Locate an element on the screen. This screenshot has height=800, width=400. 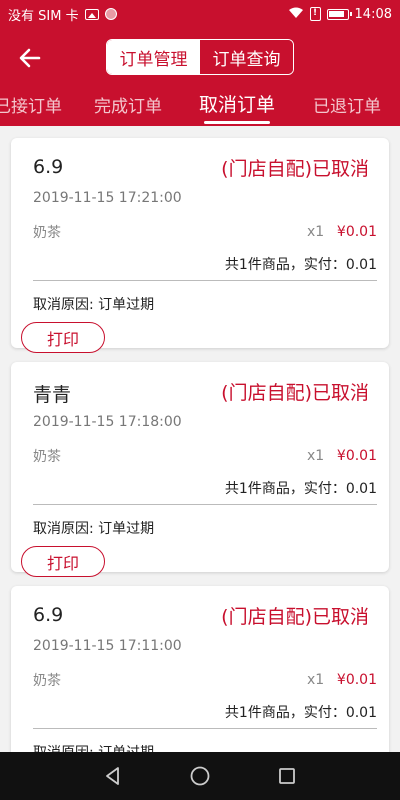
nav-recents-button is located at coordinates (287, 776).